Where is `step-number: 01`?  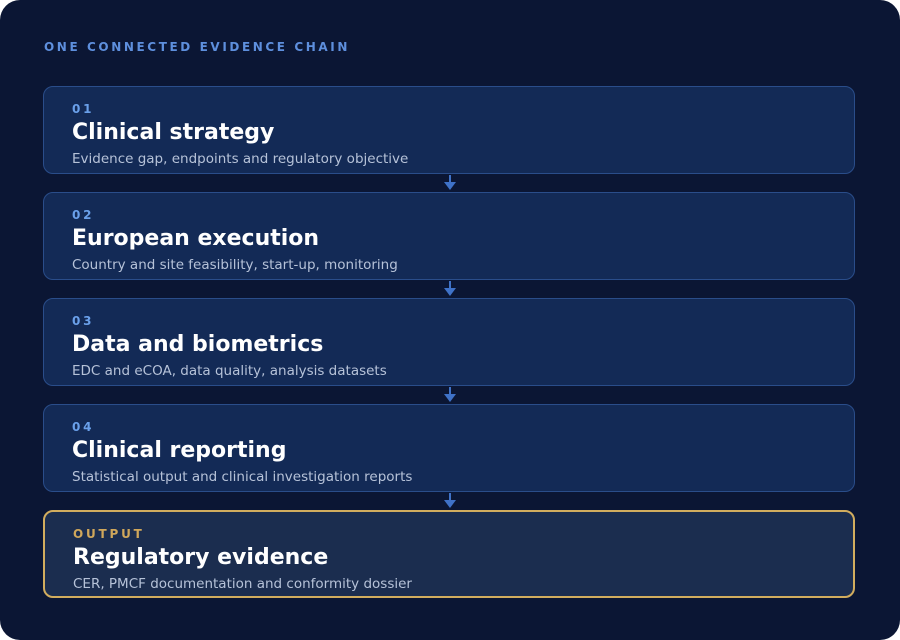 step-number: 01 is located at coordinates (83, 109).